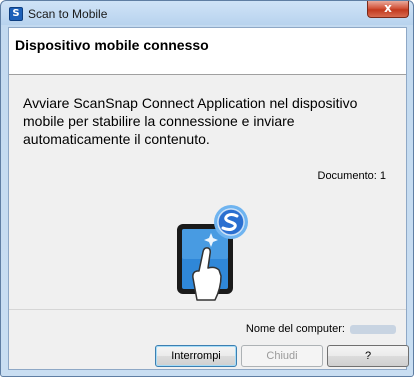  I want to click on computer-name-label: Nome del computer:, so click(295, 329).